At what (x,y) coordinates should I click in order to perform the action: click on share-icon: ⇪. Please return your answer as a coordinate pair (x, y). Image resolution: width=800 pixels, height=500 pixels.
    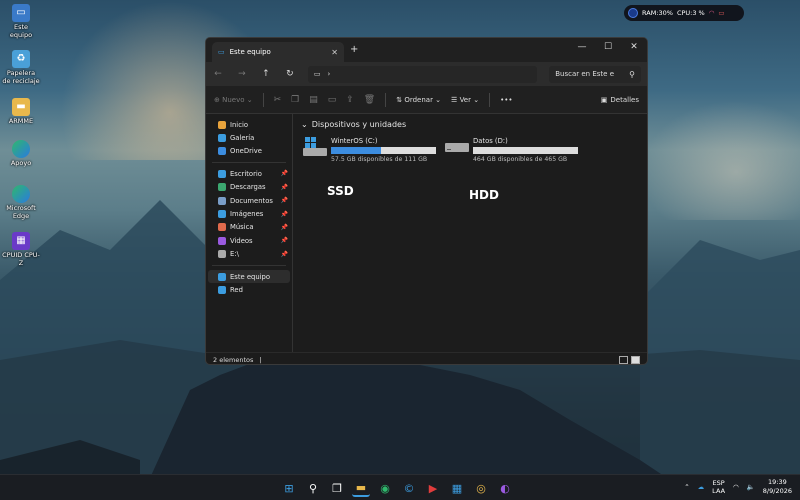
    Looking at the image, I should click on (350, 100).